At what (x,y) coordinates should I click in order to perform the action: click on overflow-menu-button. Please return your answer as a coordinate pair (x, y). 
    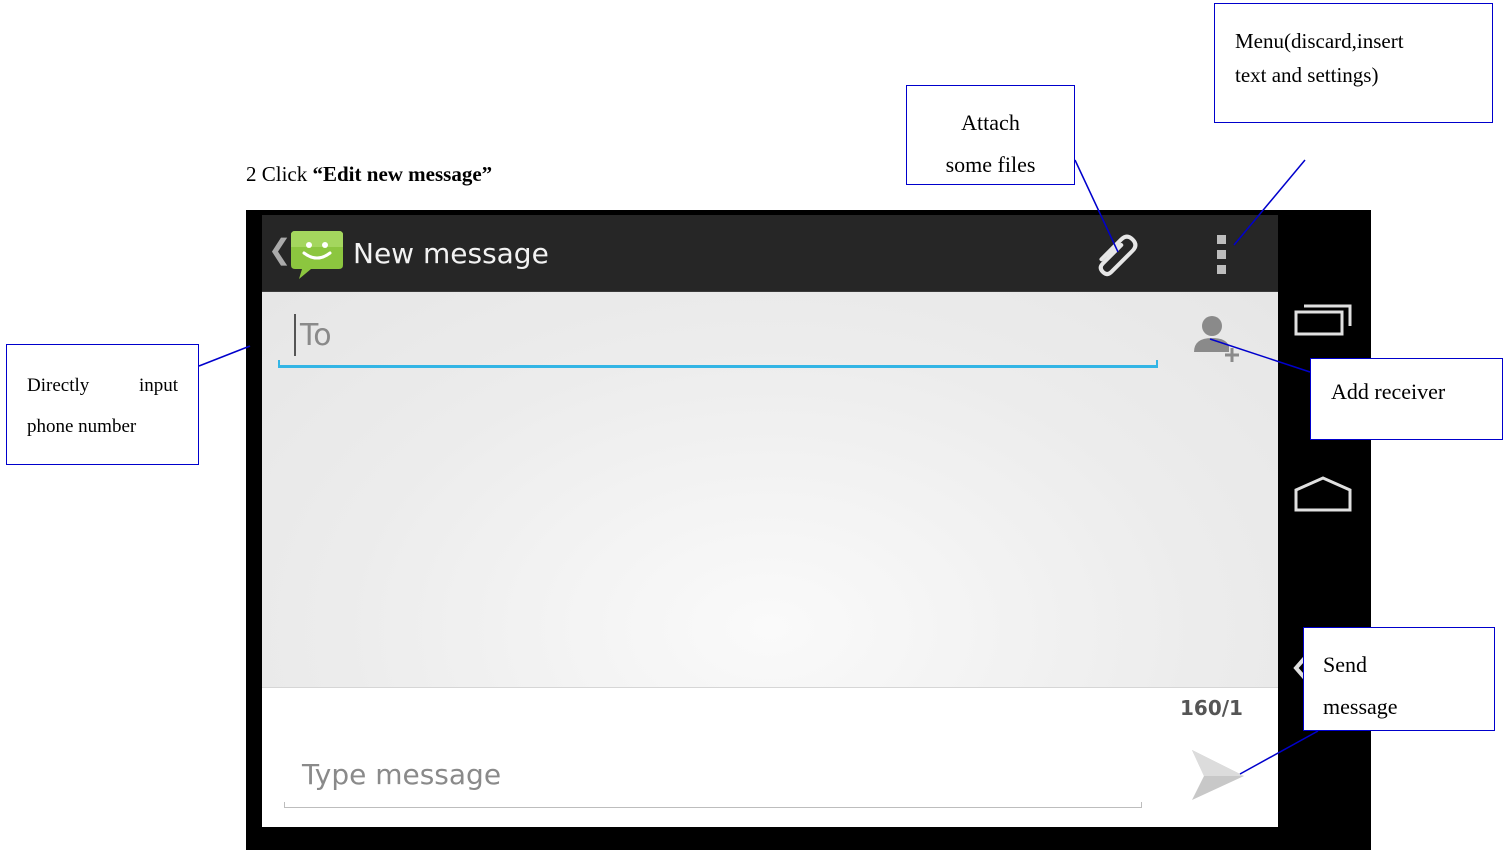
    Looking at the image, I should click on (1222, 255).